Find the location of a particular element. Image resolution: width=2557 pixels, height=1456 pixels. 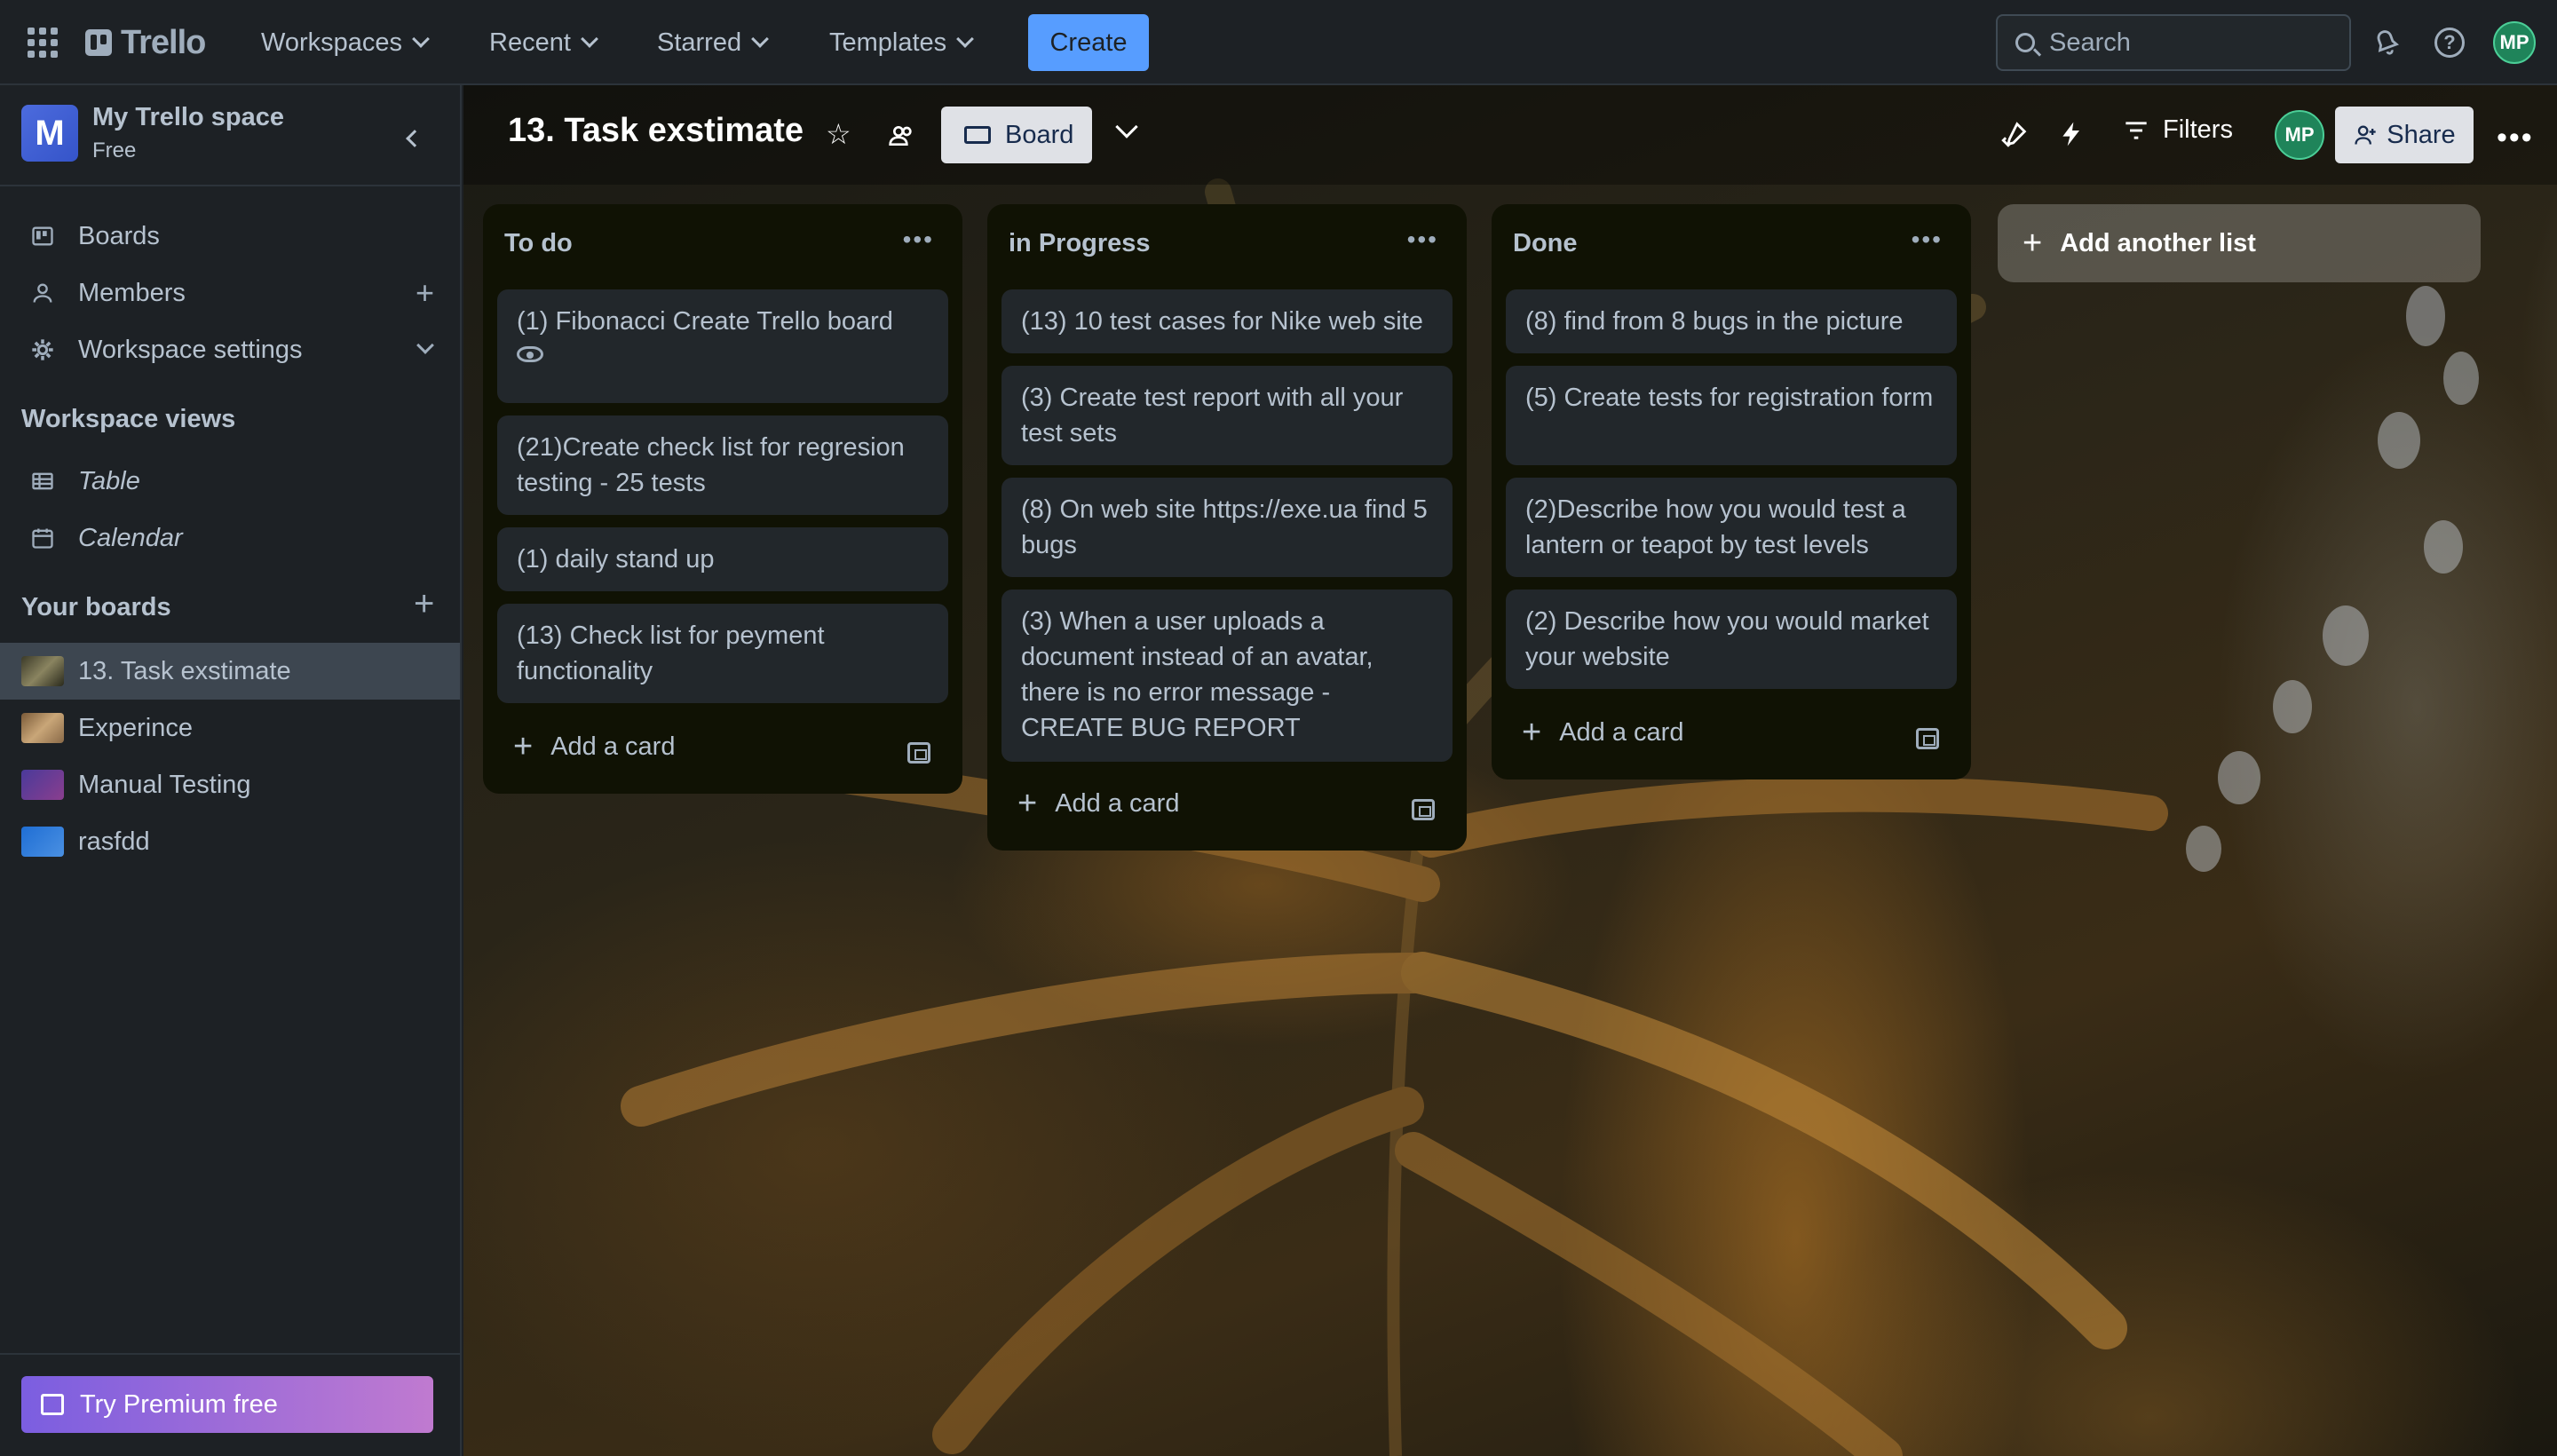

power-ups-rocket-icon is located at coordinates (2014, 134).